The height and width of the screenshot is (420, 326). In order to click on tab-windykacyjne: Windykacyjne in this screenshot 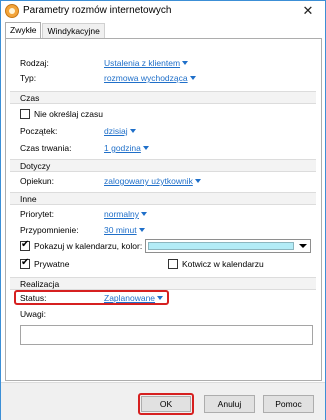, I will do `click(73, 30)`.